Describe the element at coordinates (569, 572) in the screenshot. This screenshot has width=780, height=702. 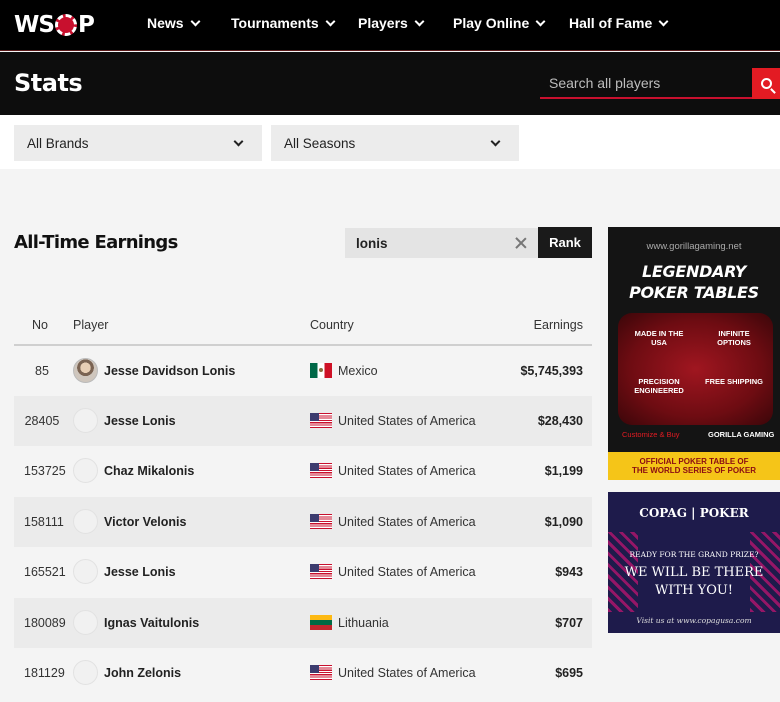
I see `earnings-value: $943` at that location.